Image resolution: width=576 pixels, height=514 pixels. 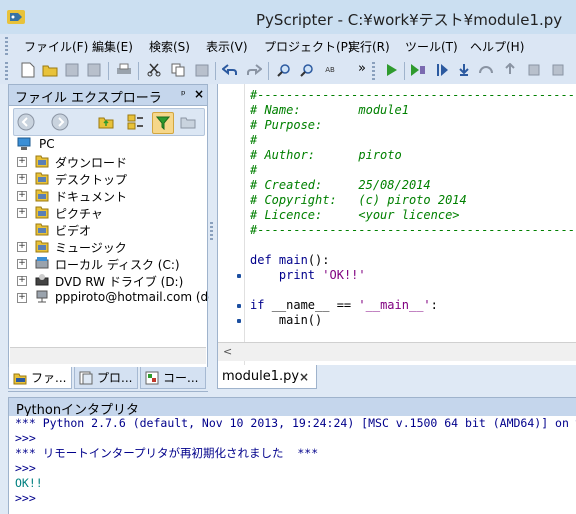 What do you see at coordinates (211, 232) in the screenshot?
I see `splitter-grip` at bounding box center [211, 232].